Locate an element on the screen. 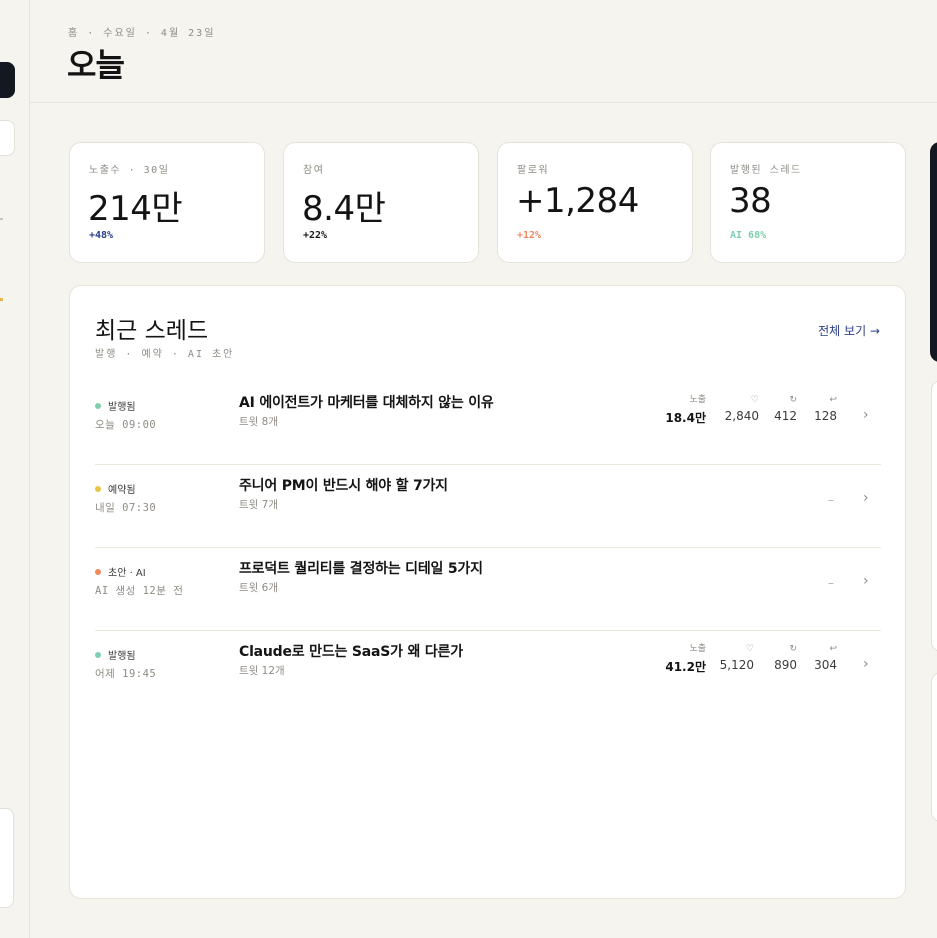  metric-likes: ♡ 5,120 is located at coordinates (737, 657).